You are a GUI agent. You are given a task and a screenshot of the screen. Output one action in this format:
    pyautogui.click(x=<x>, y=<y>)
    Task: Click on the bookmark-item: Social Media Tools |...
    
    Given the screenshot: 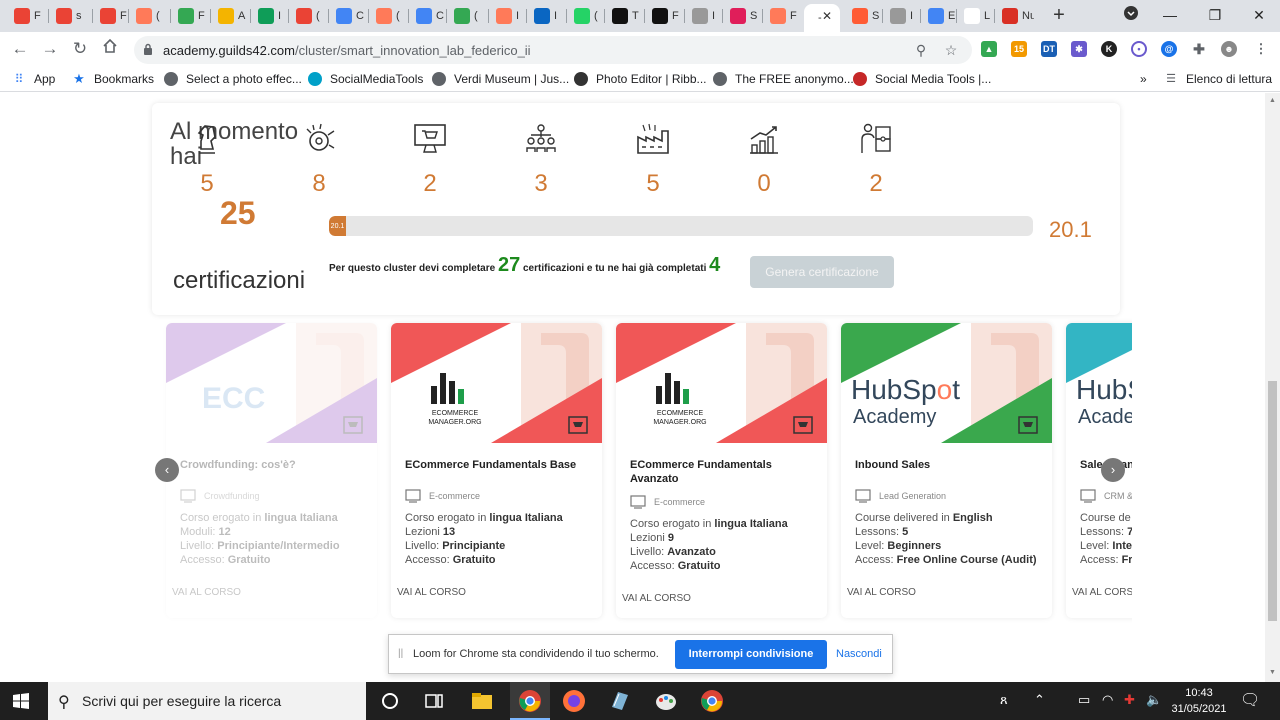 What is the action you would take?
    pyautogui.click(x=922, y=79)
    